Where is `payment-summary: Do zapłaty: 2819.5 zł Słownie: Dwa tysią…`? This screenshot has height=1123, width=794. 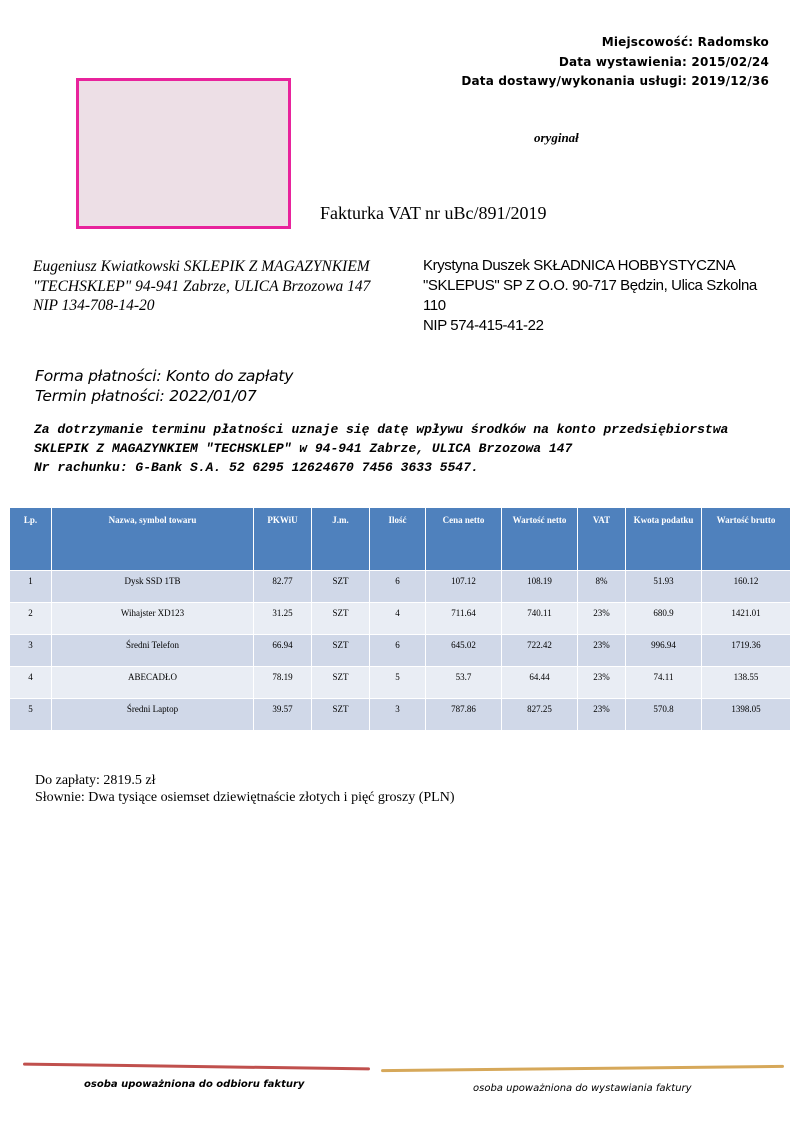
payment-summary: Do zapłaty: 2819.5 zł Słownie: Dwa tysią… is located at coordinates (245, 789).